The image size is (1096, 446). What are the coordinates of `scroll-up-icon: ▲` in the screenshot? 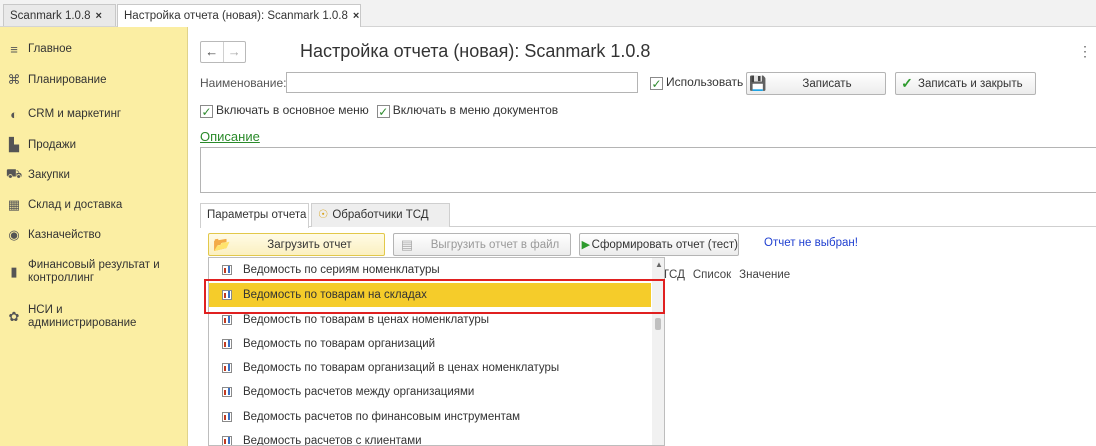 It's located at (659, 264).